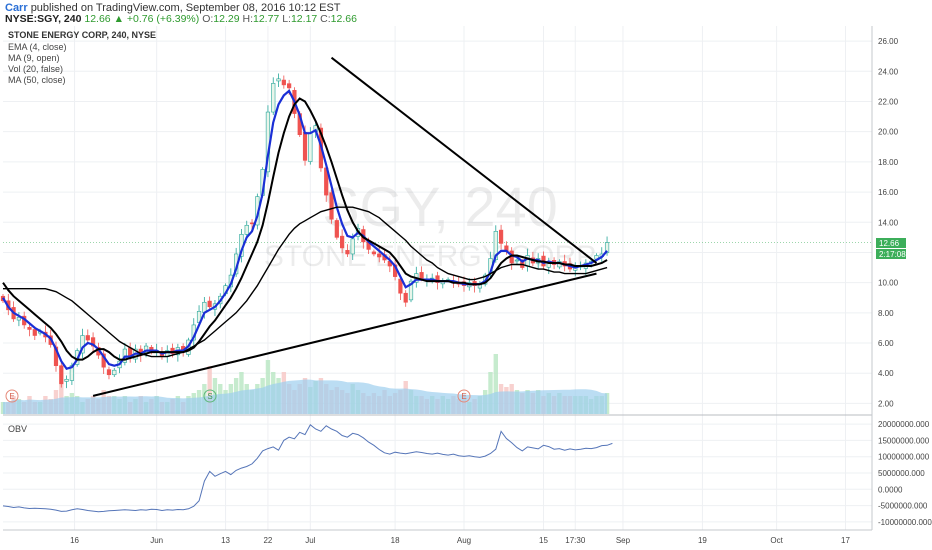 The width and height of the screenshot is (932, 550). What do you see at coordinates (888, 101) in the screenshot?
I see `price-tick-label: 22.00` at bounding box center [888, 101].